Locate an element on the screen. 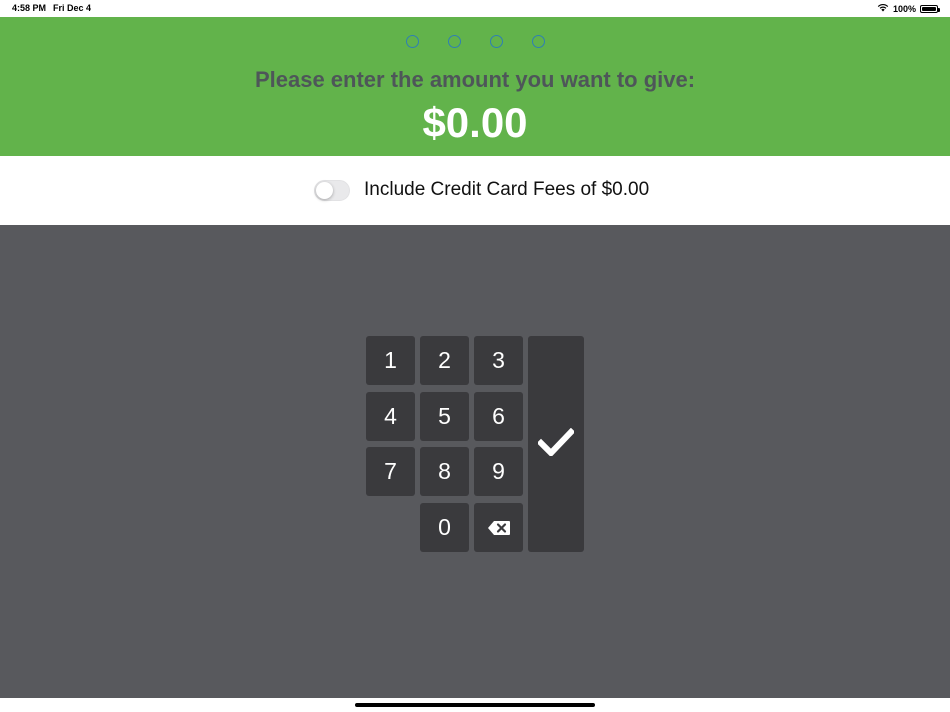  wifi-icon is located at coordinates (883, 8).